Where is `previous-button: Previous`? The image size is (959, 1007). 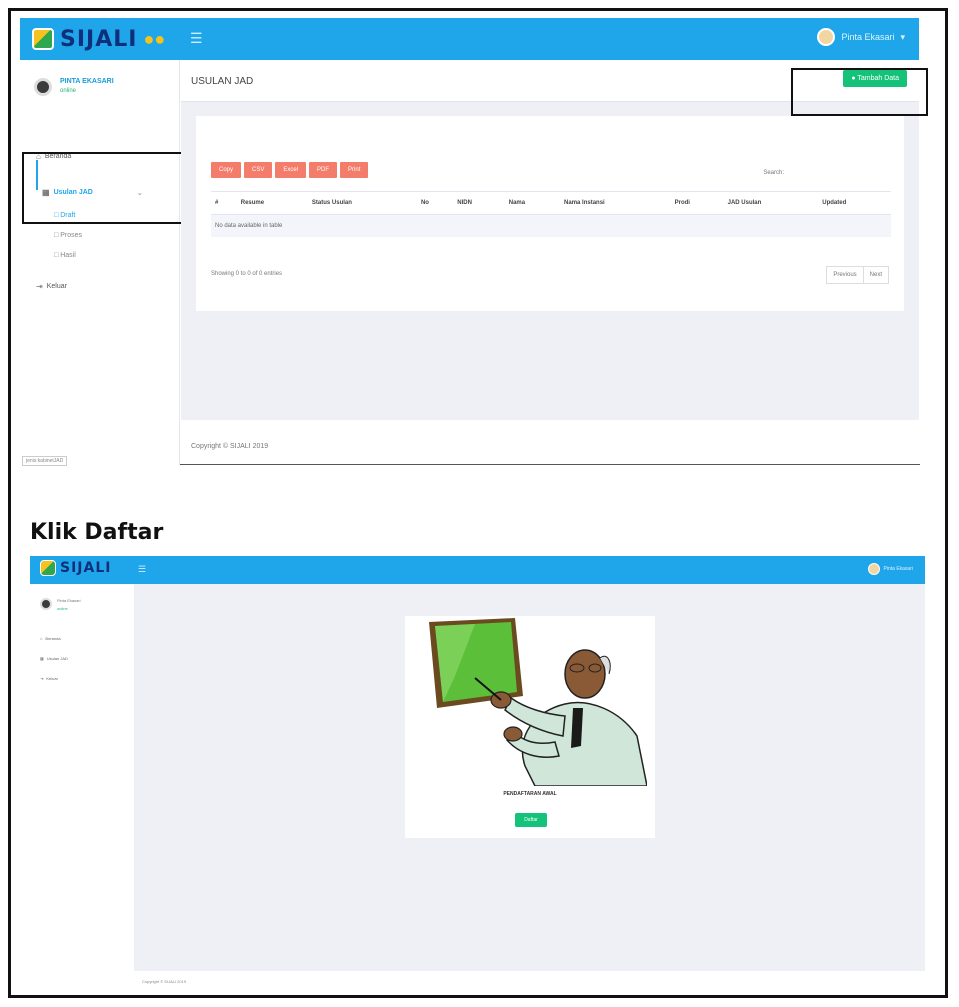 previous-button: Previous is located at coordinates (845, 275).